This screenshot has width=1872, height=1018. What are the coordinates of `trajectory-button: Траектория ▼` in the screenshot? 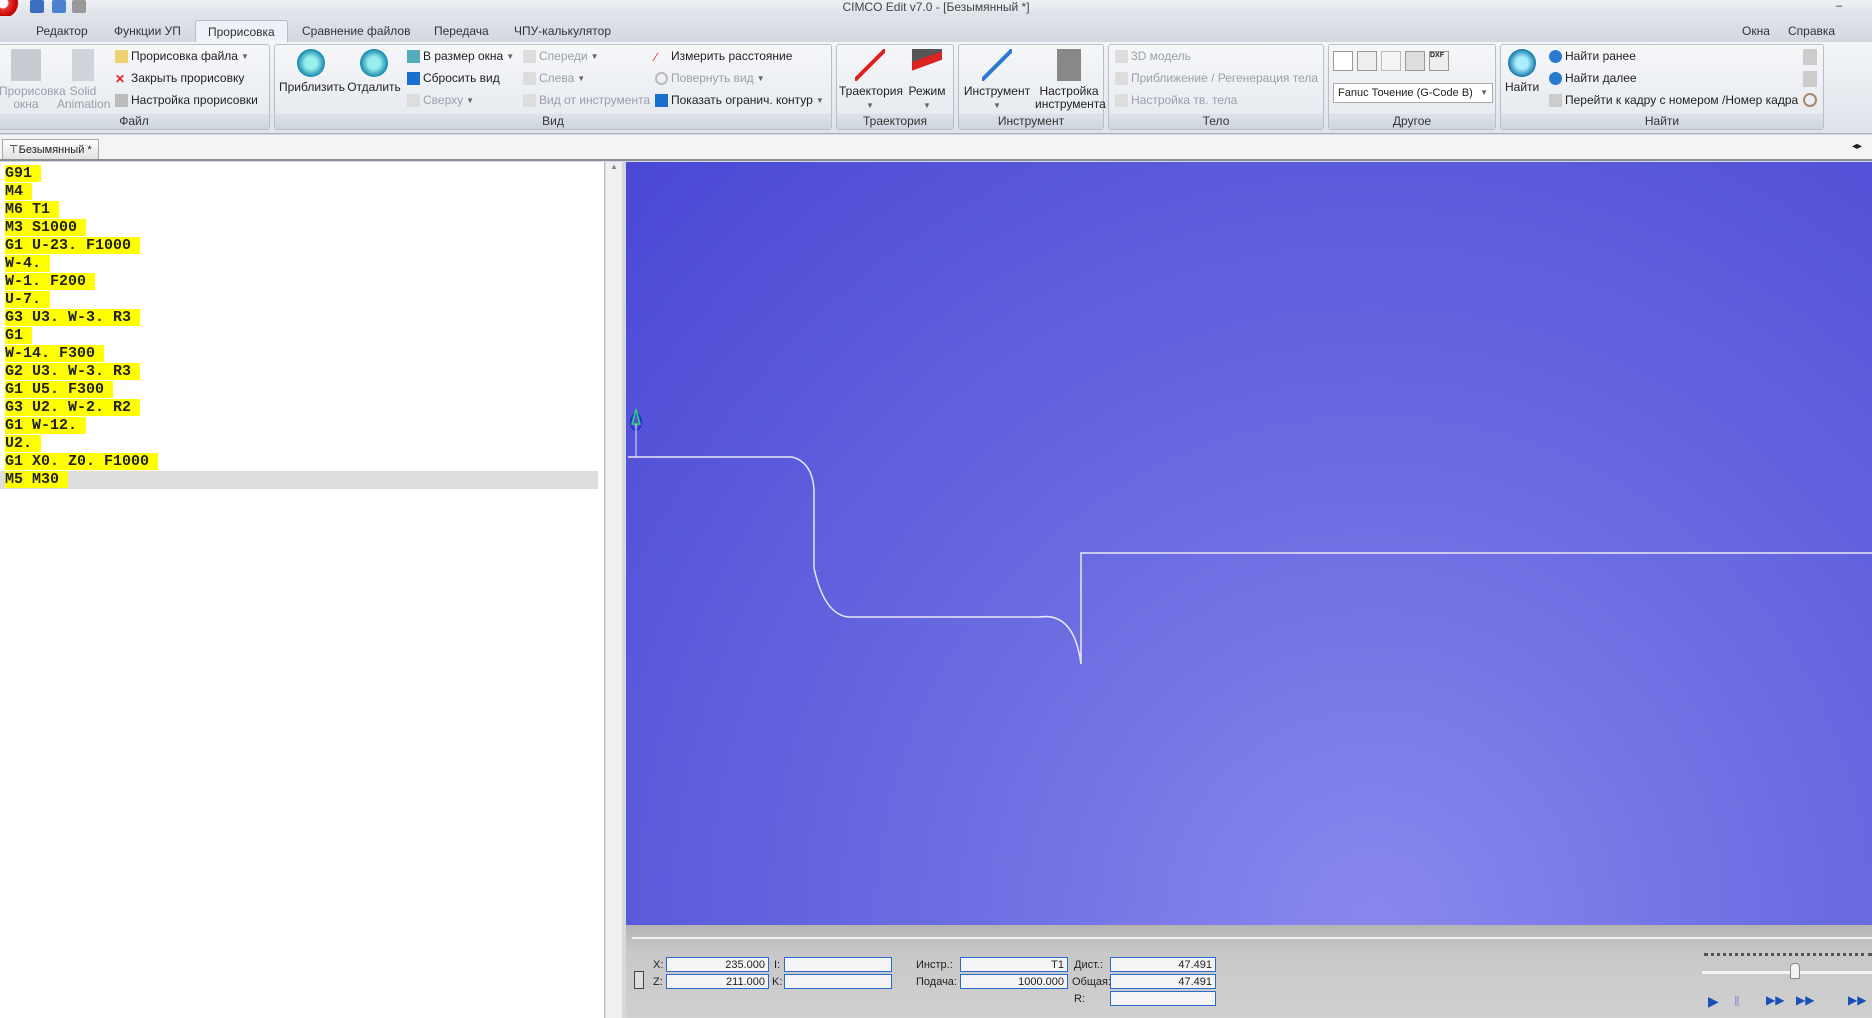 It's located at (871, 80).